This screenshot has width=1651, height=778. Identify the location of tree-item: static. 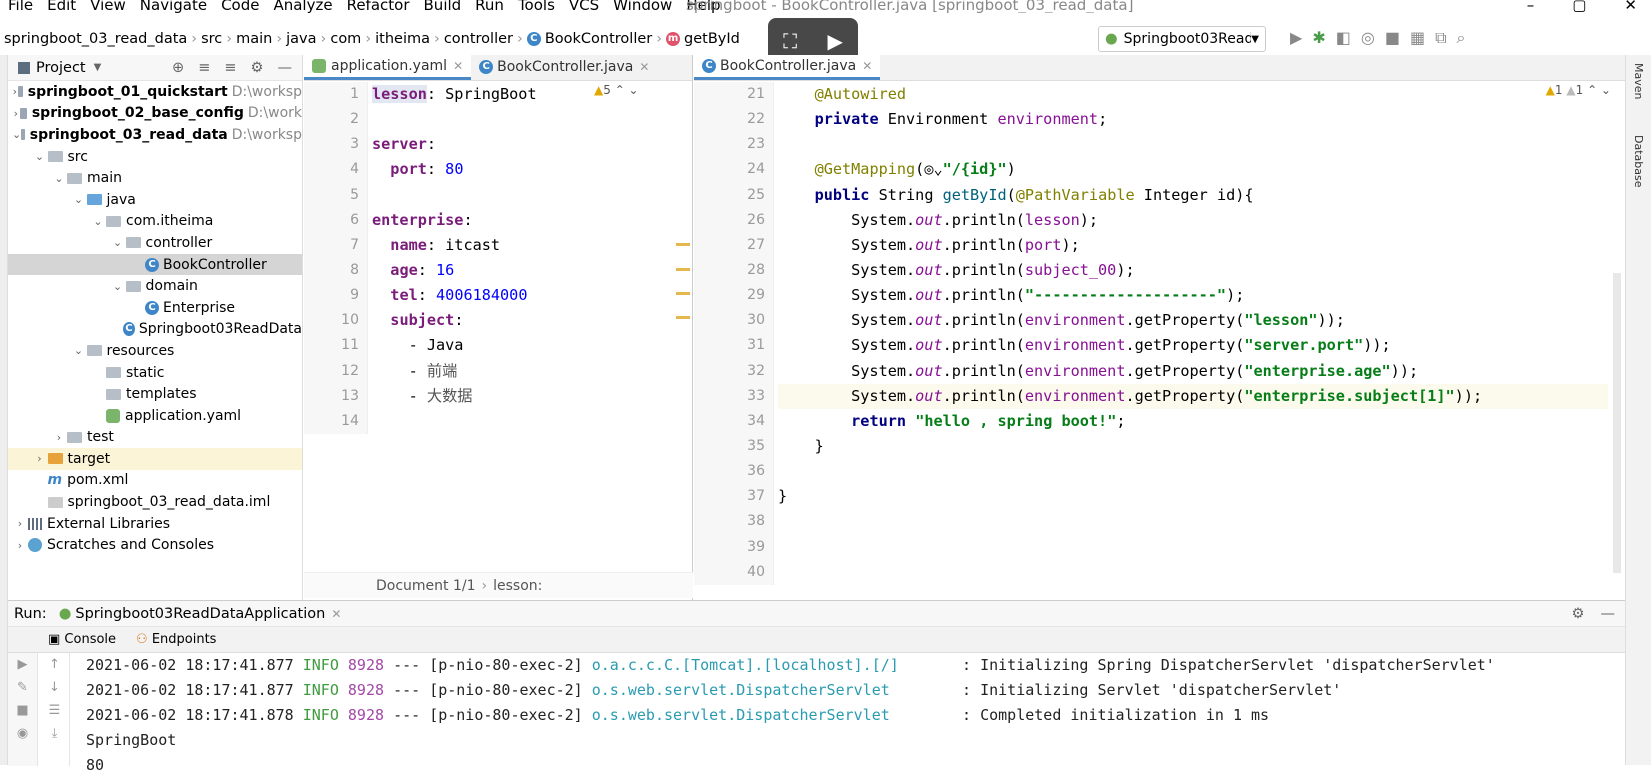
(155, 373).